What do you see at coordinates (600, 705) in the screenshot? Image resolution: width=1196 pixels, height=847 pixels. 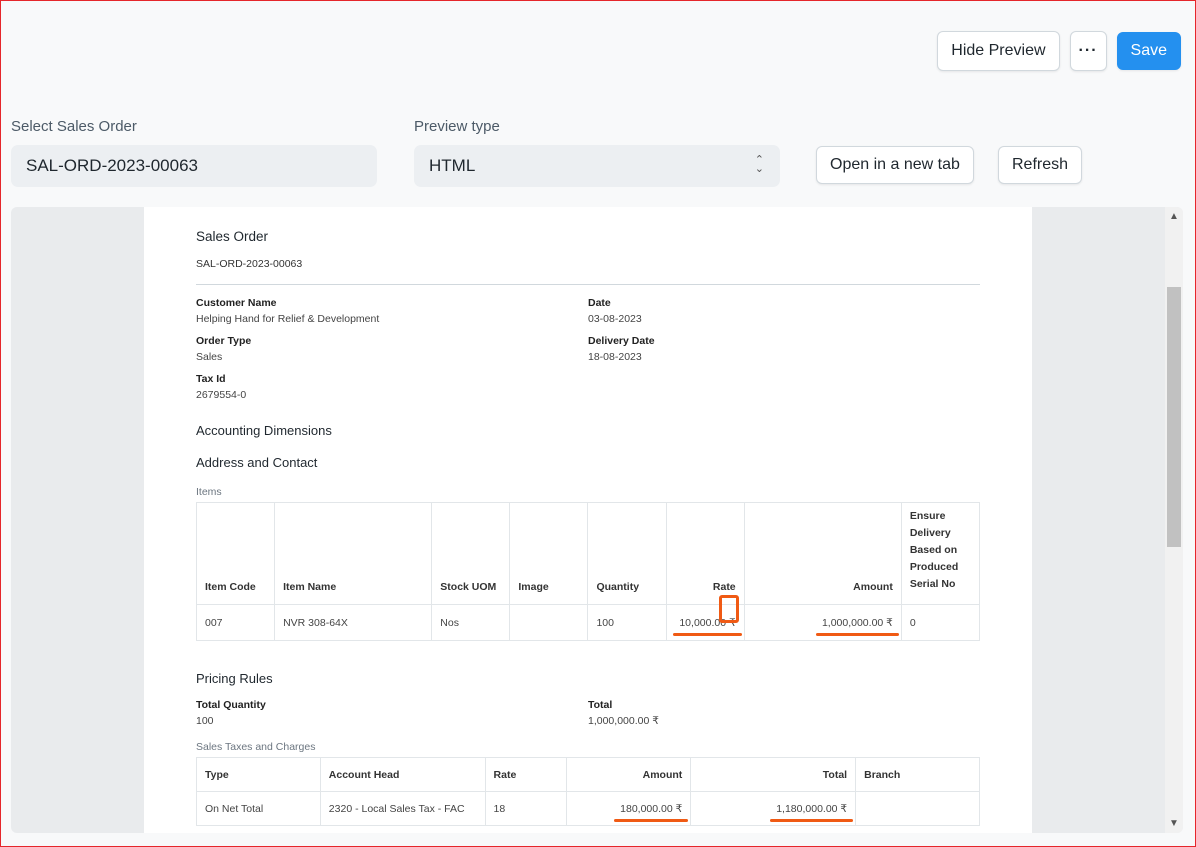 I see `total-label: Total` at bounding box center [600, 705].